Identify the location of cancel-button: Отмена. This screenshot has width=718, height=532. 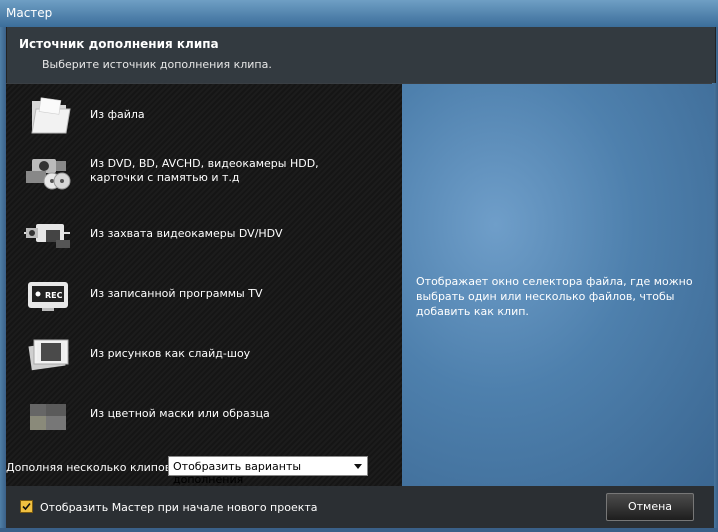
(650, 507).